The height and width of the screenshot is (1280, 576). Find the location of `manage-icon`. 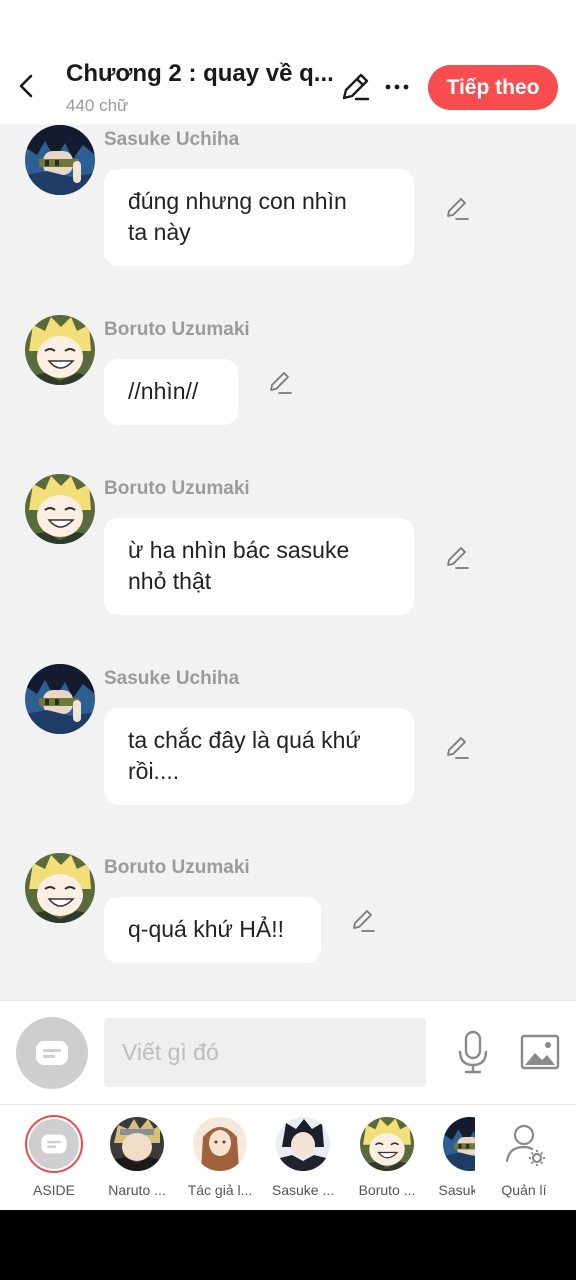

manage-icon is located at coordinates (524, 1144).